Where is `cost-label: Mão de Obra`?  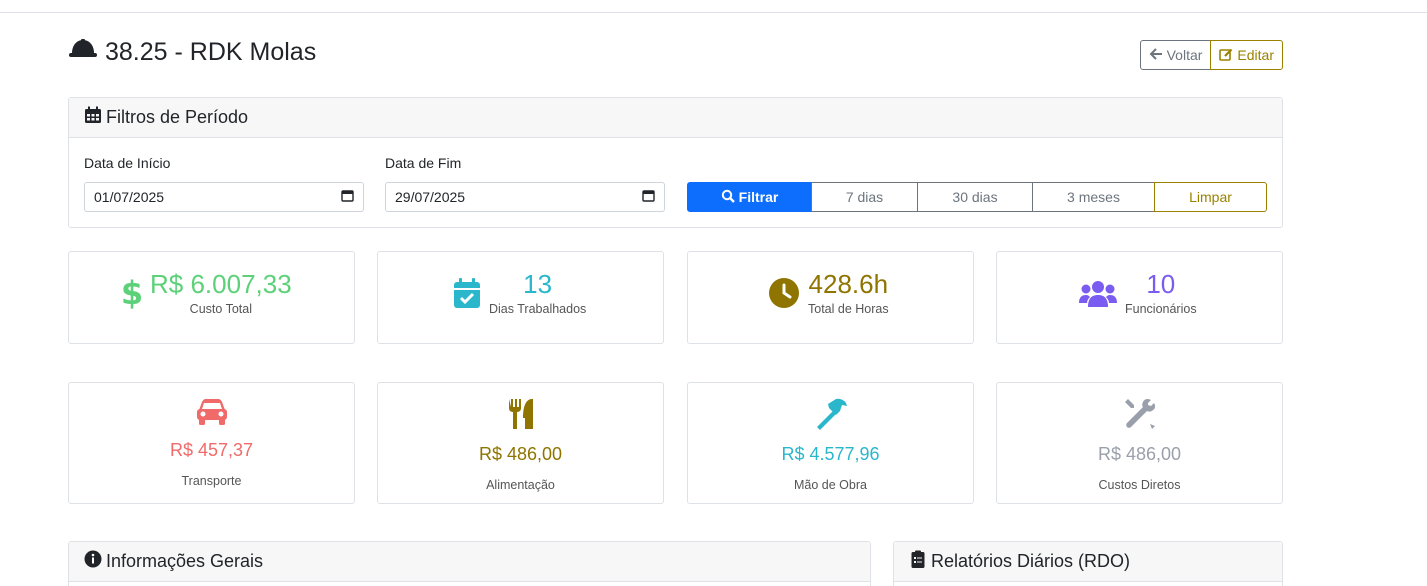 cost-label: Mão de Obra is located at coordinates (830, 485).